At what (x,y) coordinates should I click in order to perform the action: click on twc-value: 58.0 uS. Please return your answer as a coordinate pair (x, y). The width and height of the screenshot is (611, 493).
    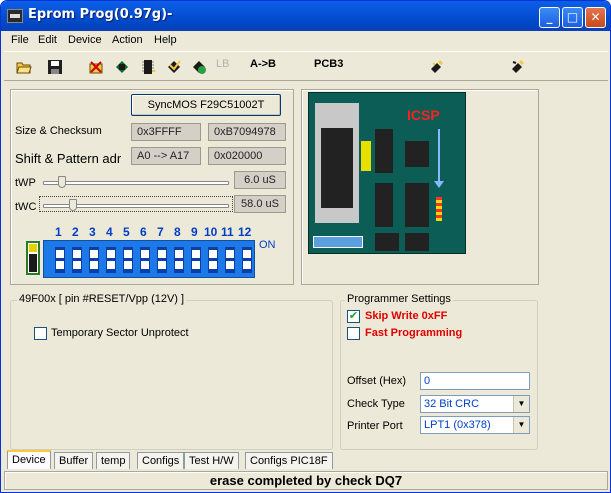
    Looking at the image, I should click on (260, 204).